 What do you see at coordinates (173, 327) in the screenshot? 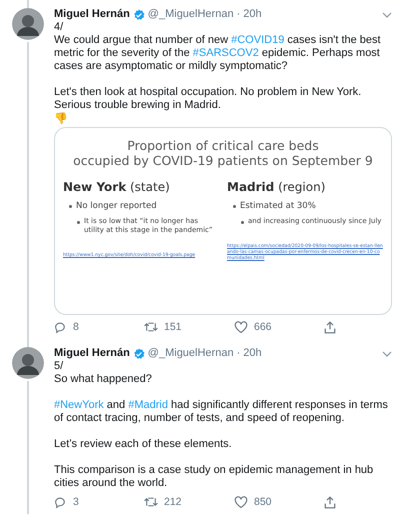
I see `retweet-count: 151` at bounding box center [173, 327].